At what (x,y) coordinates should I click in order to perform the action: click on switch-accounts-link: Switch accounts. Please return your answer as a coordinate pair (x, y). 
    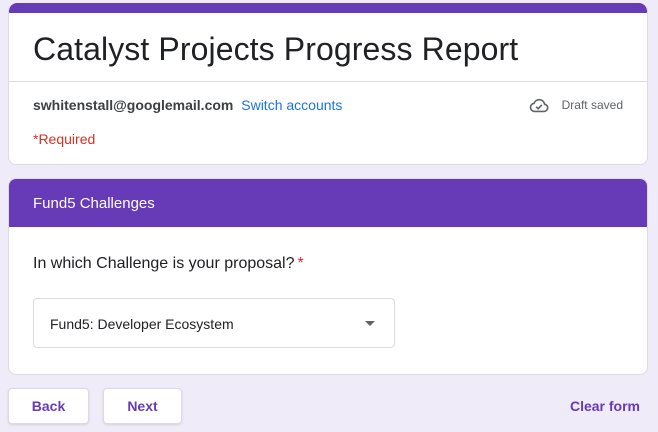
    Looking at the image, I should click on (291, 105).